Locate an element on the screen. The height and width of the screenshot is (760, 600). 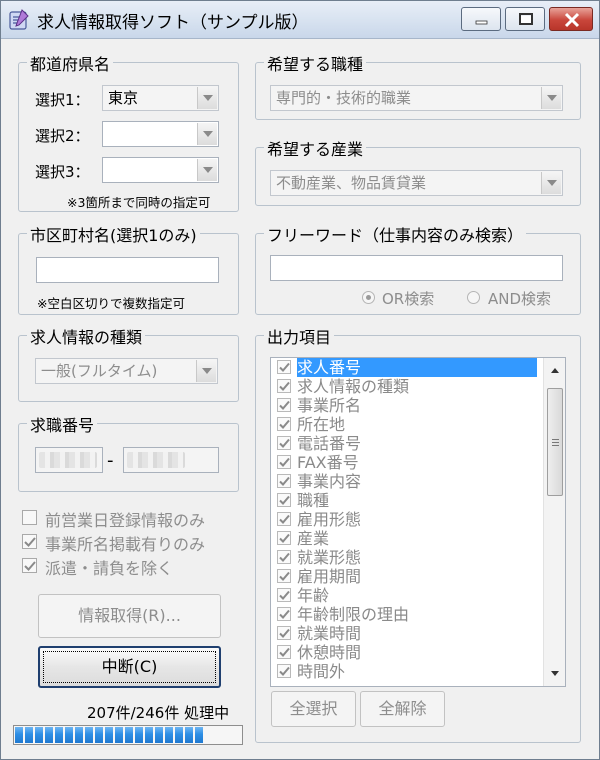
scroll-up-icon is located at coordinates (555, 371).